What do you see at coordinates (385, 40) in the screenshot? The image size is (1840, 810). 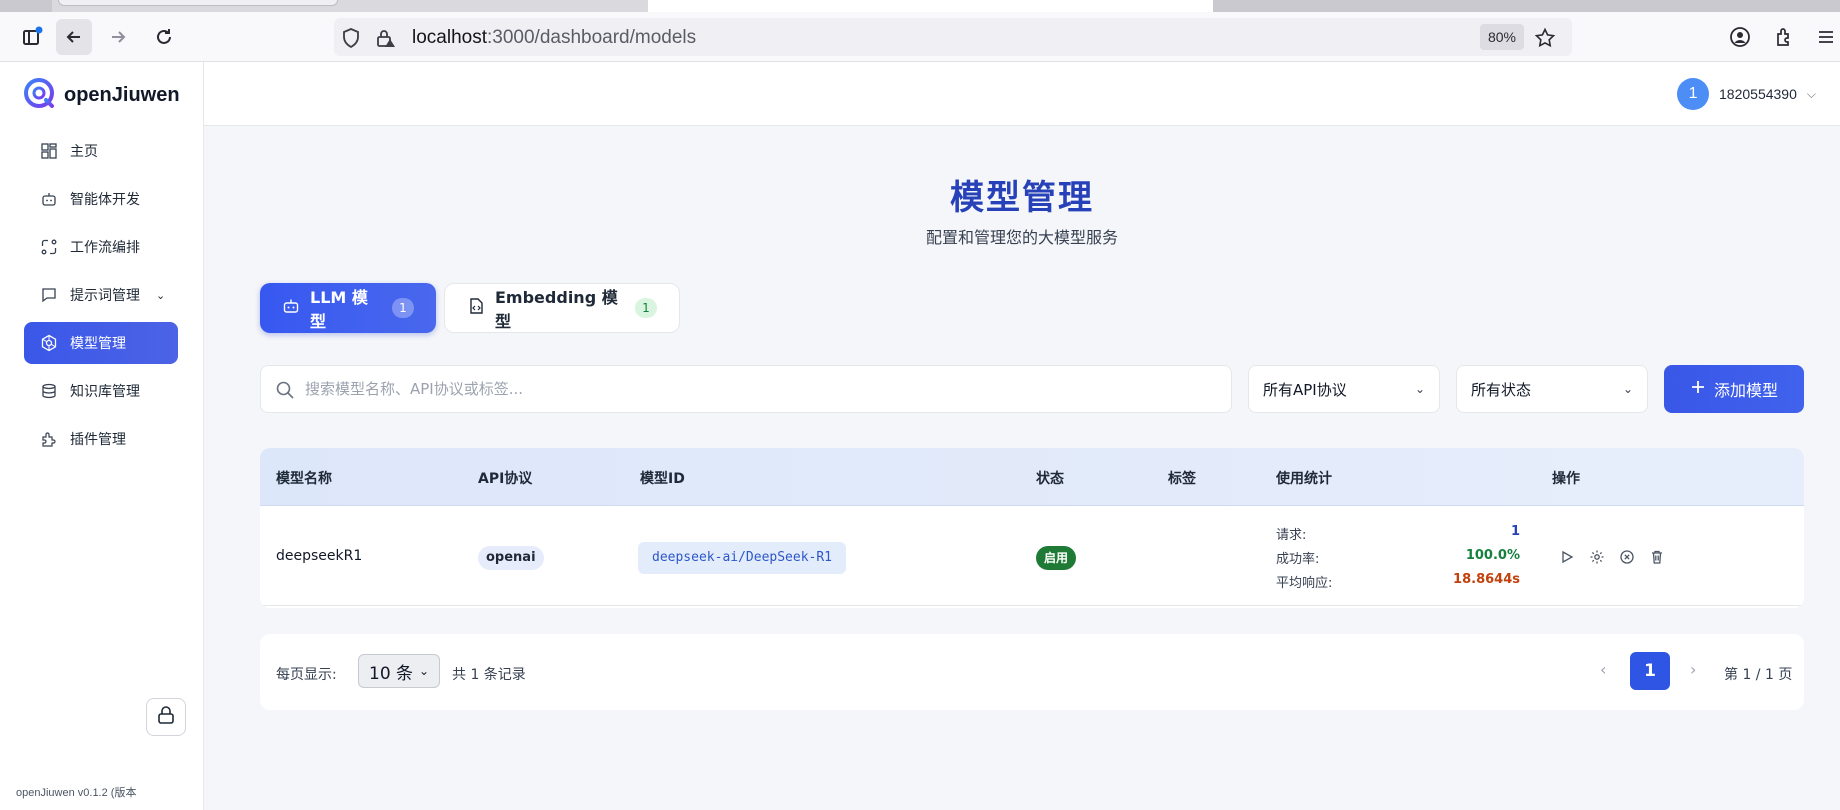 I see `insecure-lock-icon` at bounding box center [385, 40].